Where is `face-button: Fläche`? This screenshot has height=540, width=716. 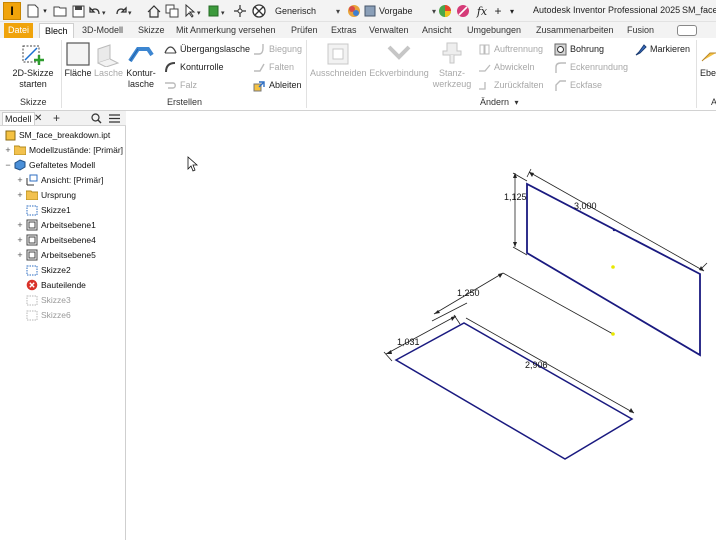 face-button: Fläche is located at coordinates (78, 59).